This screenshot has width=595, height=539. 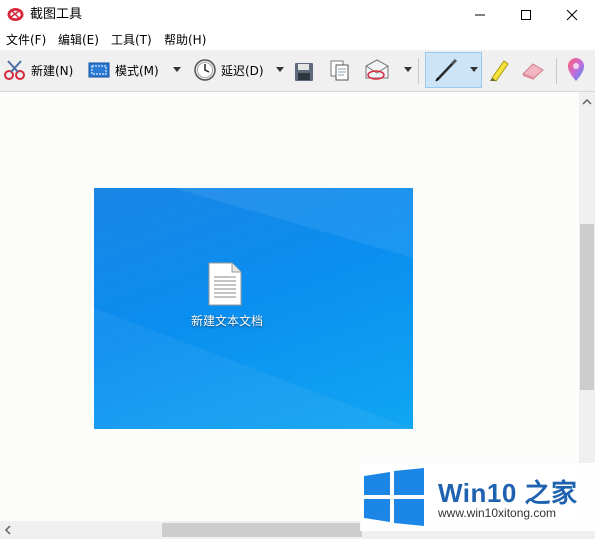 I want to click on close-icon, so click(x=572, y=15).